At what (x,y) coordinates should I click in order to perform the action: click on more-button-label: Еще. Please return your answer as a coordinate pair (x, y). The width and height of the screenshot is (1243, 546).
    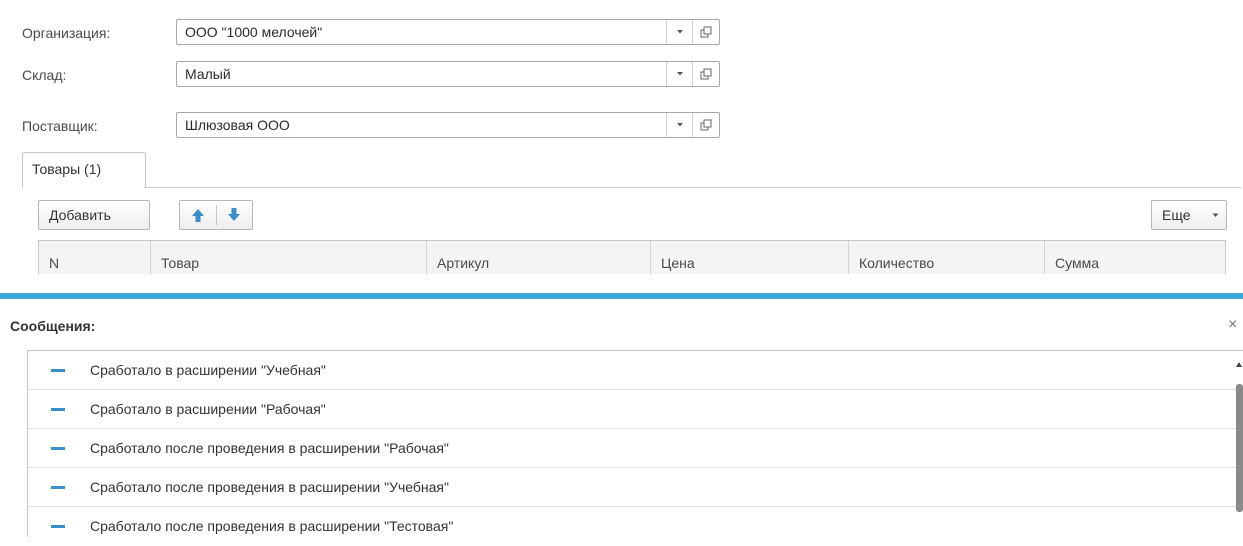
    Looking at the image, I should click on (1176, 215).